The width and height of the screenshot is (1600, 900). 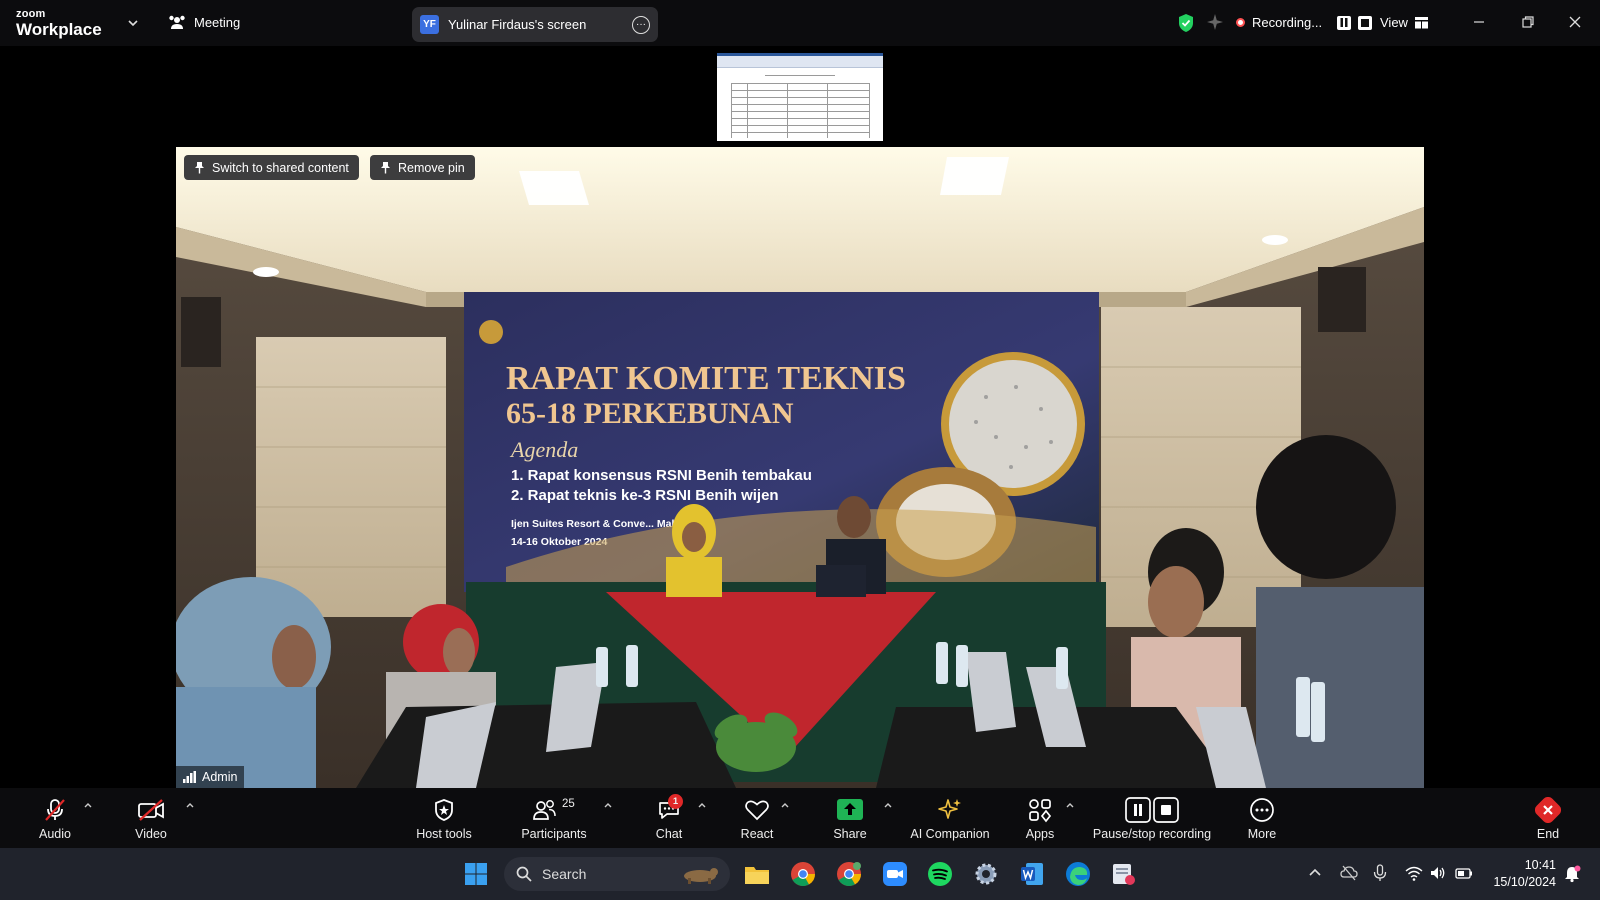 I want to click on participants-button: 25 Participants, so click(x=554, y=818).